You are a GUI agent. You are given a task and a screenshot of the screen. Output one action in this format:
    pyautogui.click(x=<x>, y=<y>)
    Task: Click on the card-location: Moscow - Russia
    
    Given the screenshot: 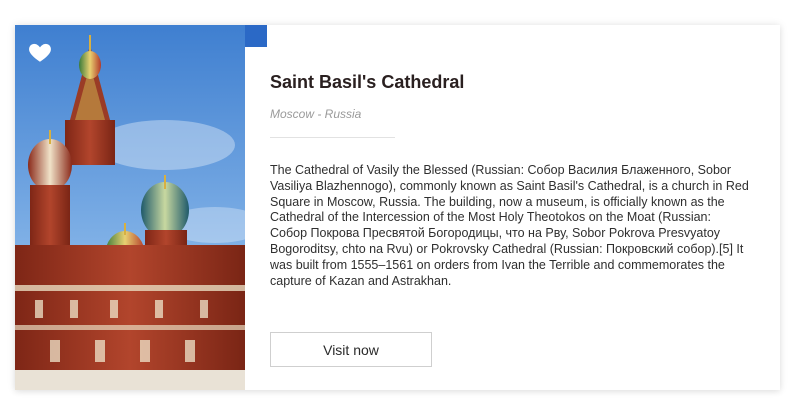 What is the action you would take?
    pyautogui.click(x=316, y=114)
    